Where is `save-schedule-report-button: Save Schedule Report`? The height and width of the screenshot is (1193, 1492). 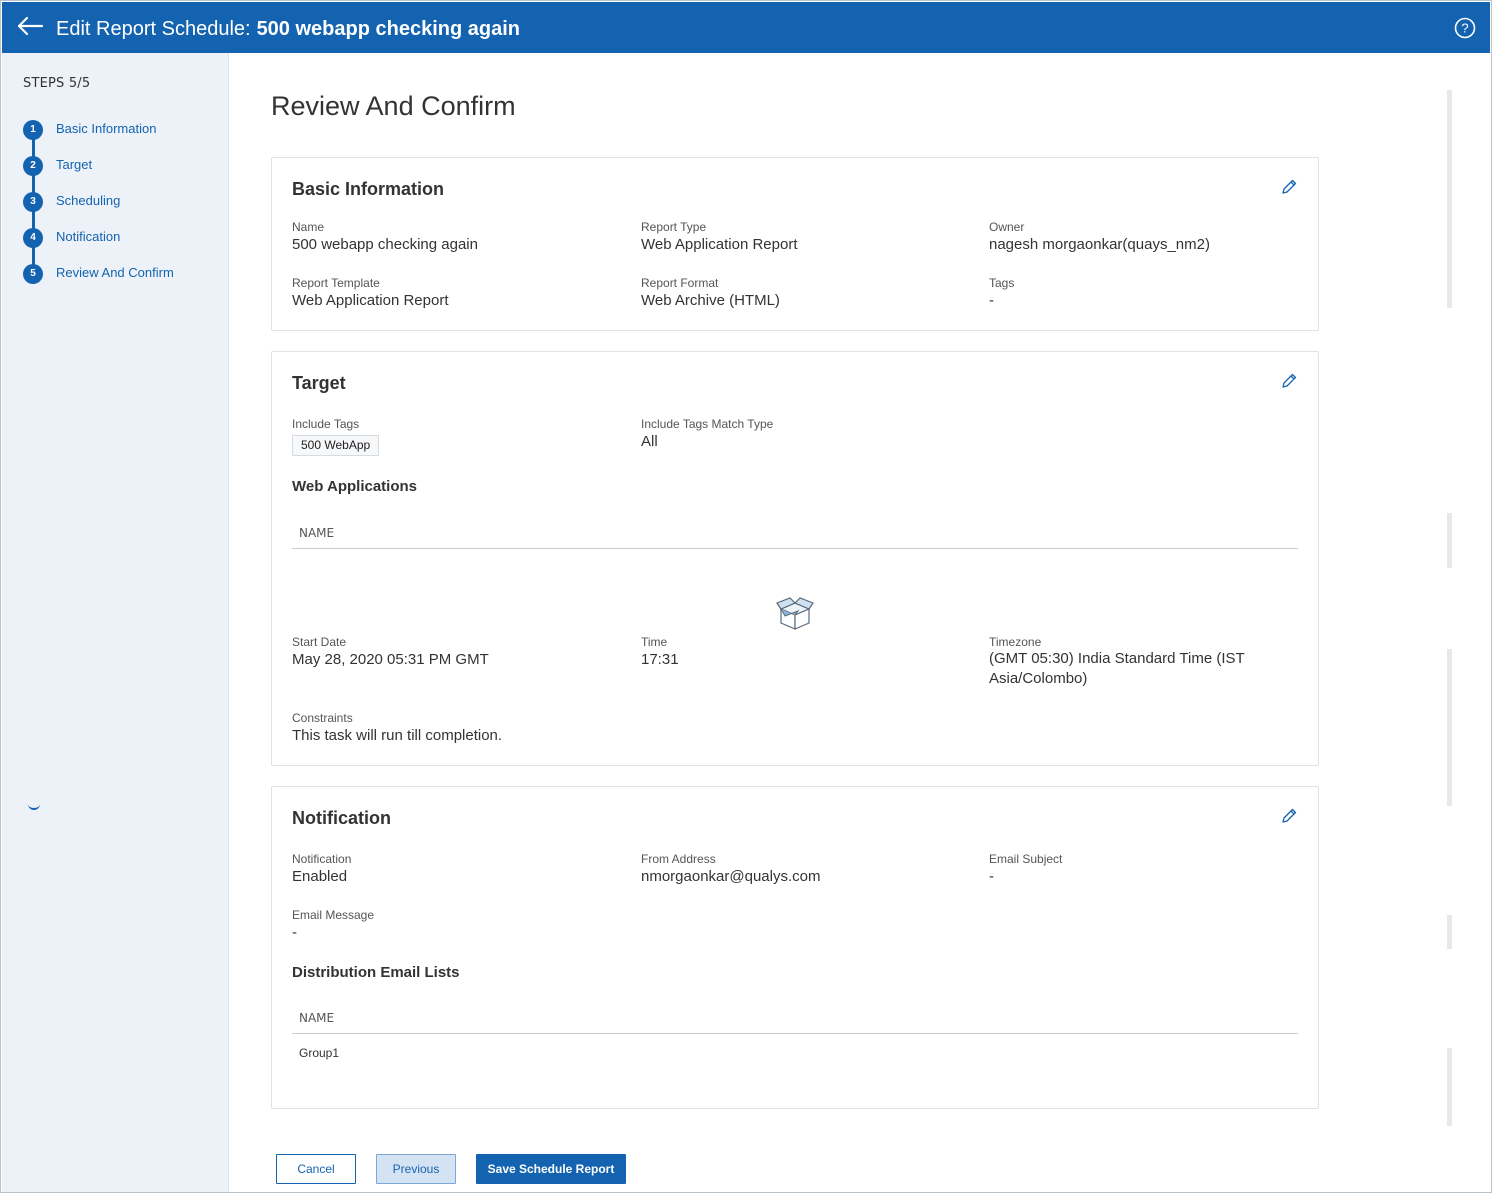
save-schedule-report-button: Save Schedule Report is located at coordinates (551, 1169).